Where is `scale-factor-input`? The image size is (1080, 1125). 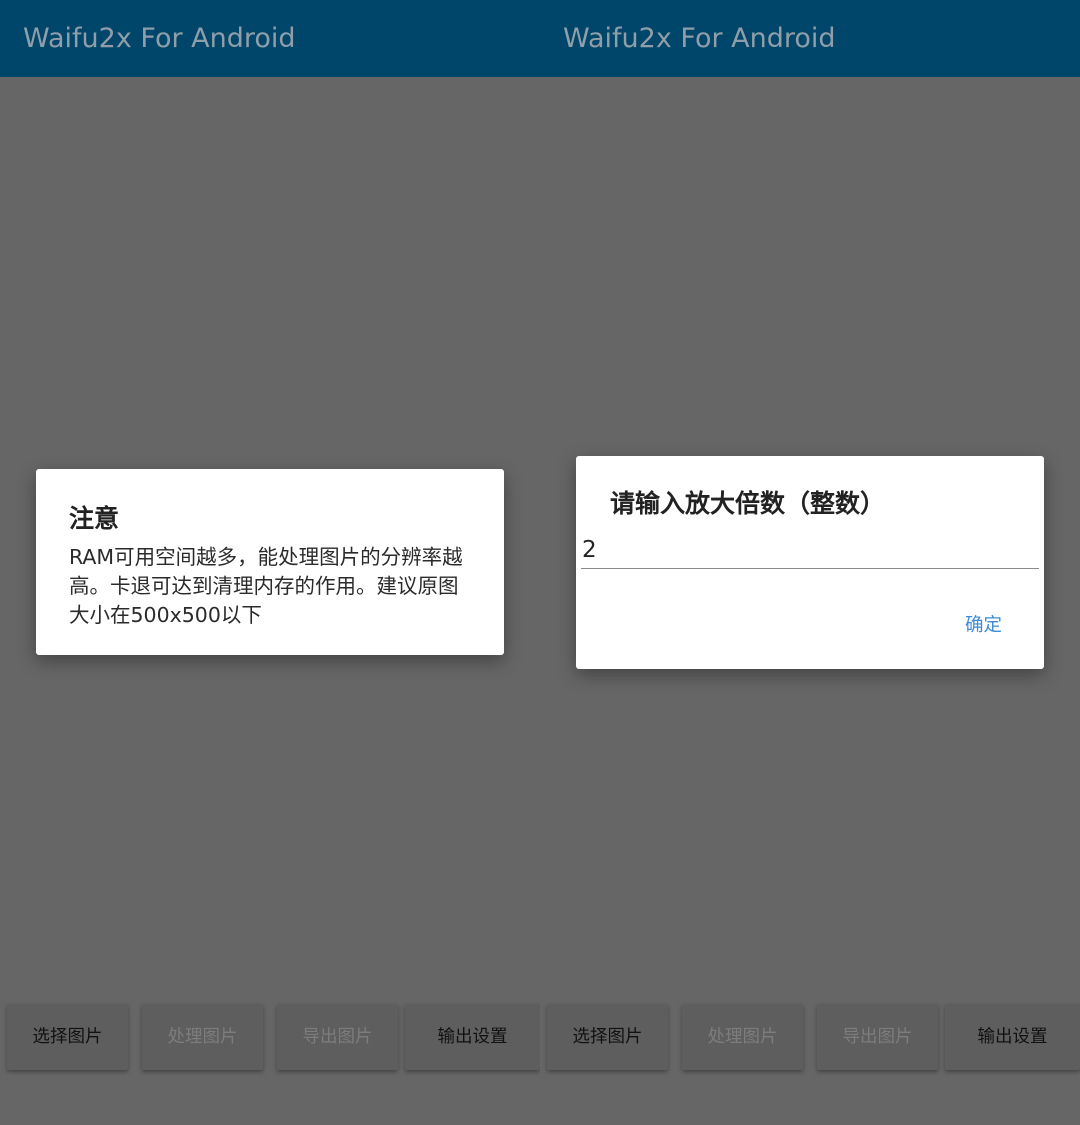 scale-factor-input is located at coordinates (810, 550).